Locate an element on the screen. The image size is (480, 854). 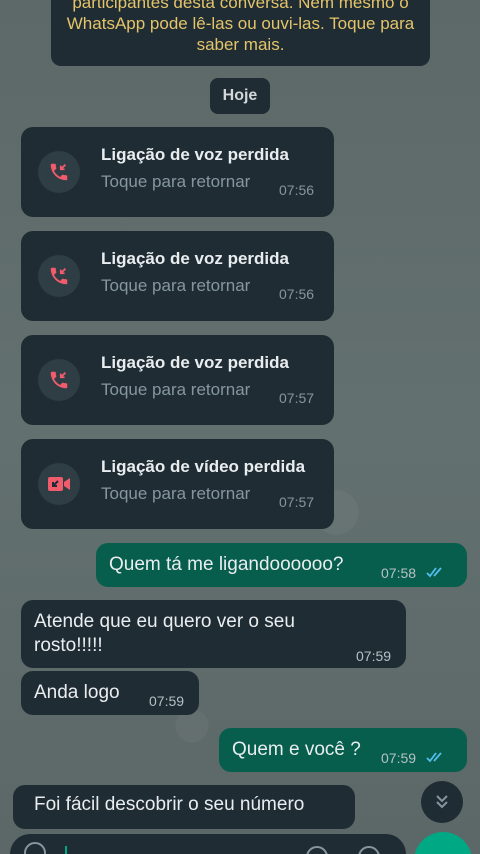
double-chevron-down-icon is located at coordinates (442, 802).